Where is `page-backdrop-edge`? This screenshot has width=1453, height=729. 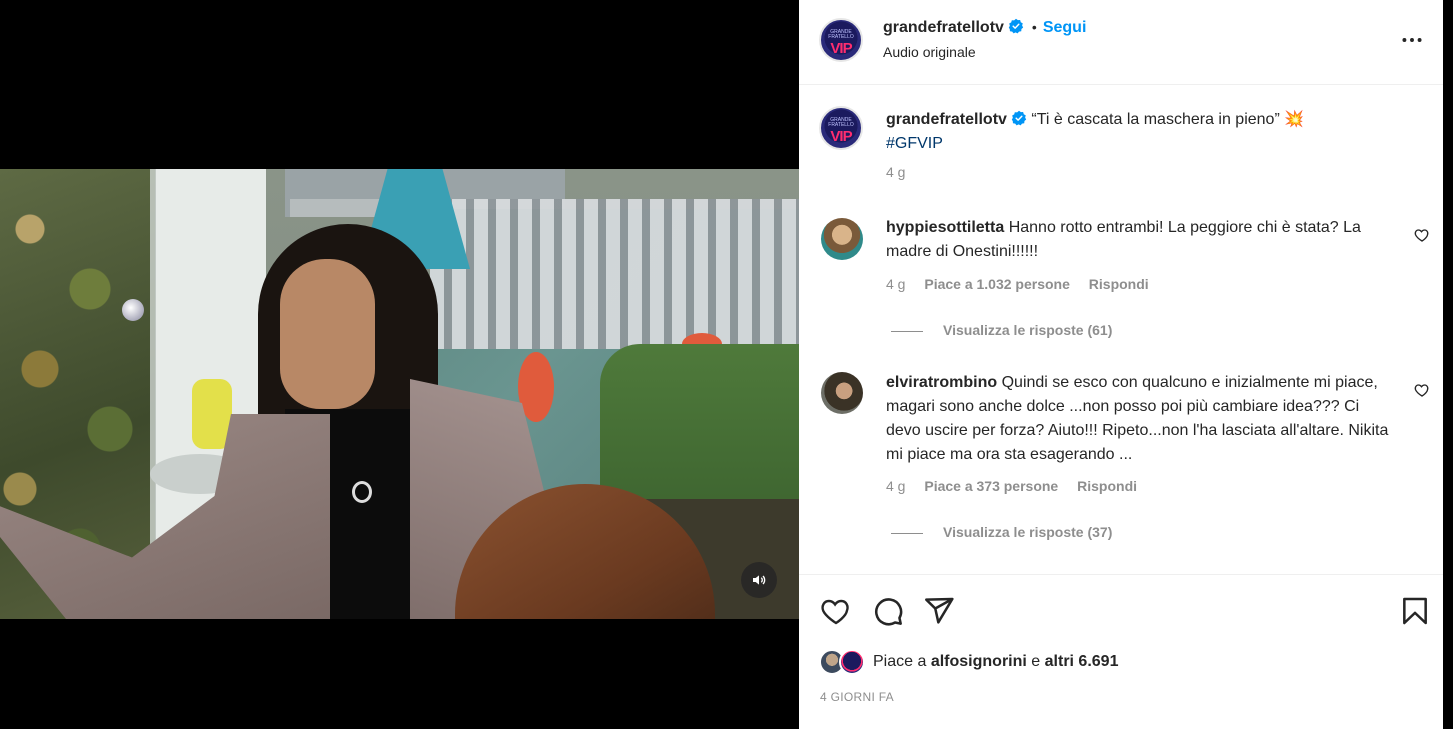
page-backdrop-edge is located at coordinates (1448, 364).